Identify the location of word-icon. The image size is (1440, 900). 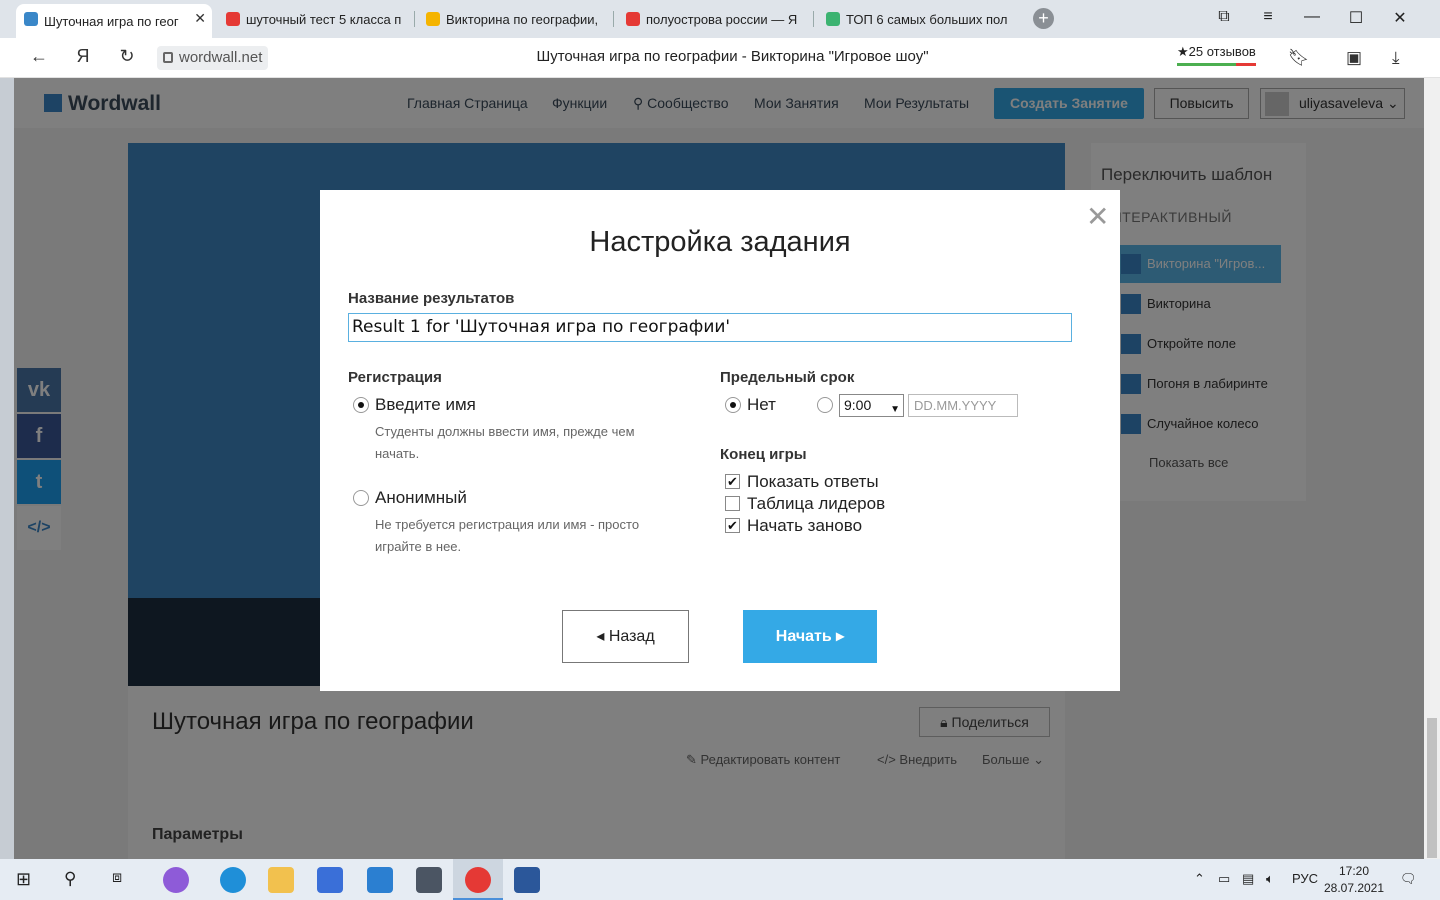
(527, 880).